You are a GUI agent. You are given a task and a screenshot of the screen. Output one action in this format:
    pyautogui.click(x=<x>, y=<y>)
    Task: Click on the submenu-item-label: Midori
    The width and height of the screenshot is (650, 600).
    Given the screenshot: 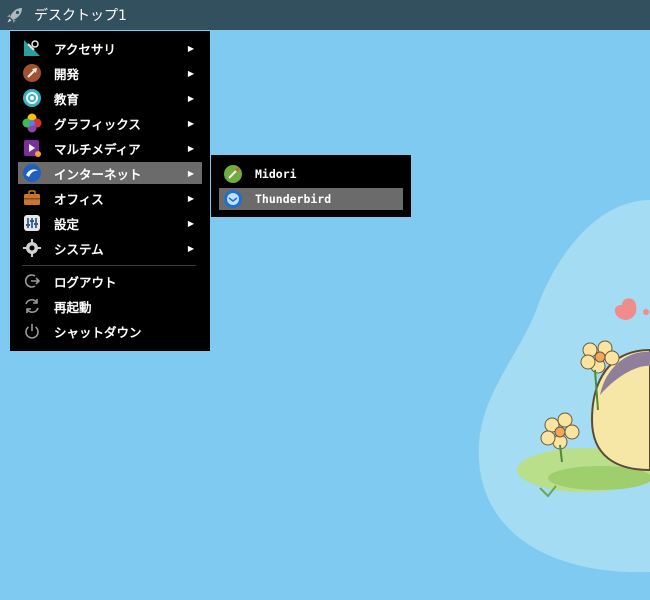 What is the action you would take?
    pyautogui.click(x=276, y=174)
    